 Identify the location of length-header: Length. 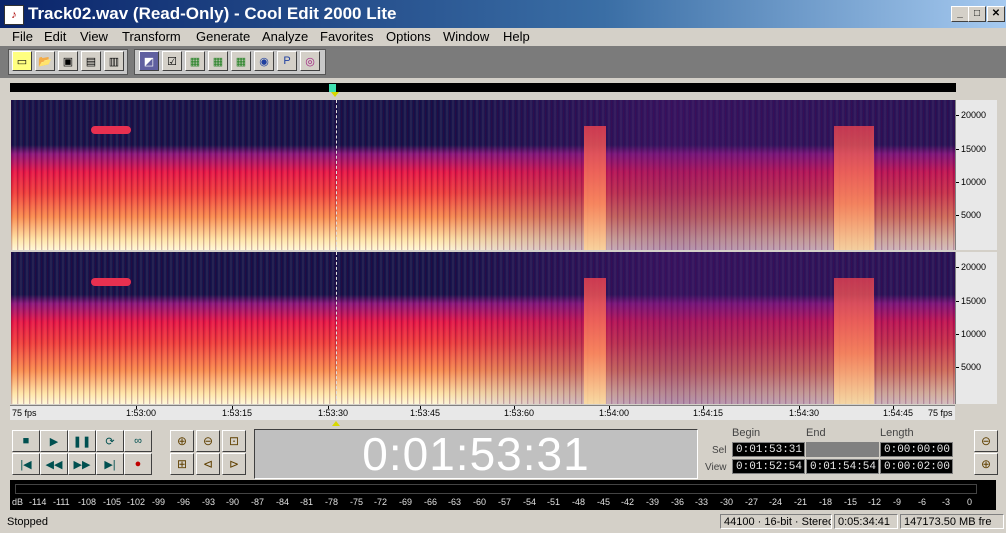
(897, 433).